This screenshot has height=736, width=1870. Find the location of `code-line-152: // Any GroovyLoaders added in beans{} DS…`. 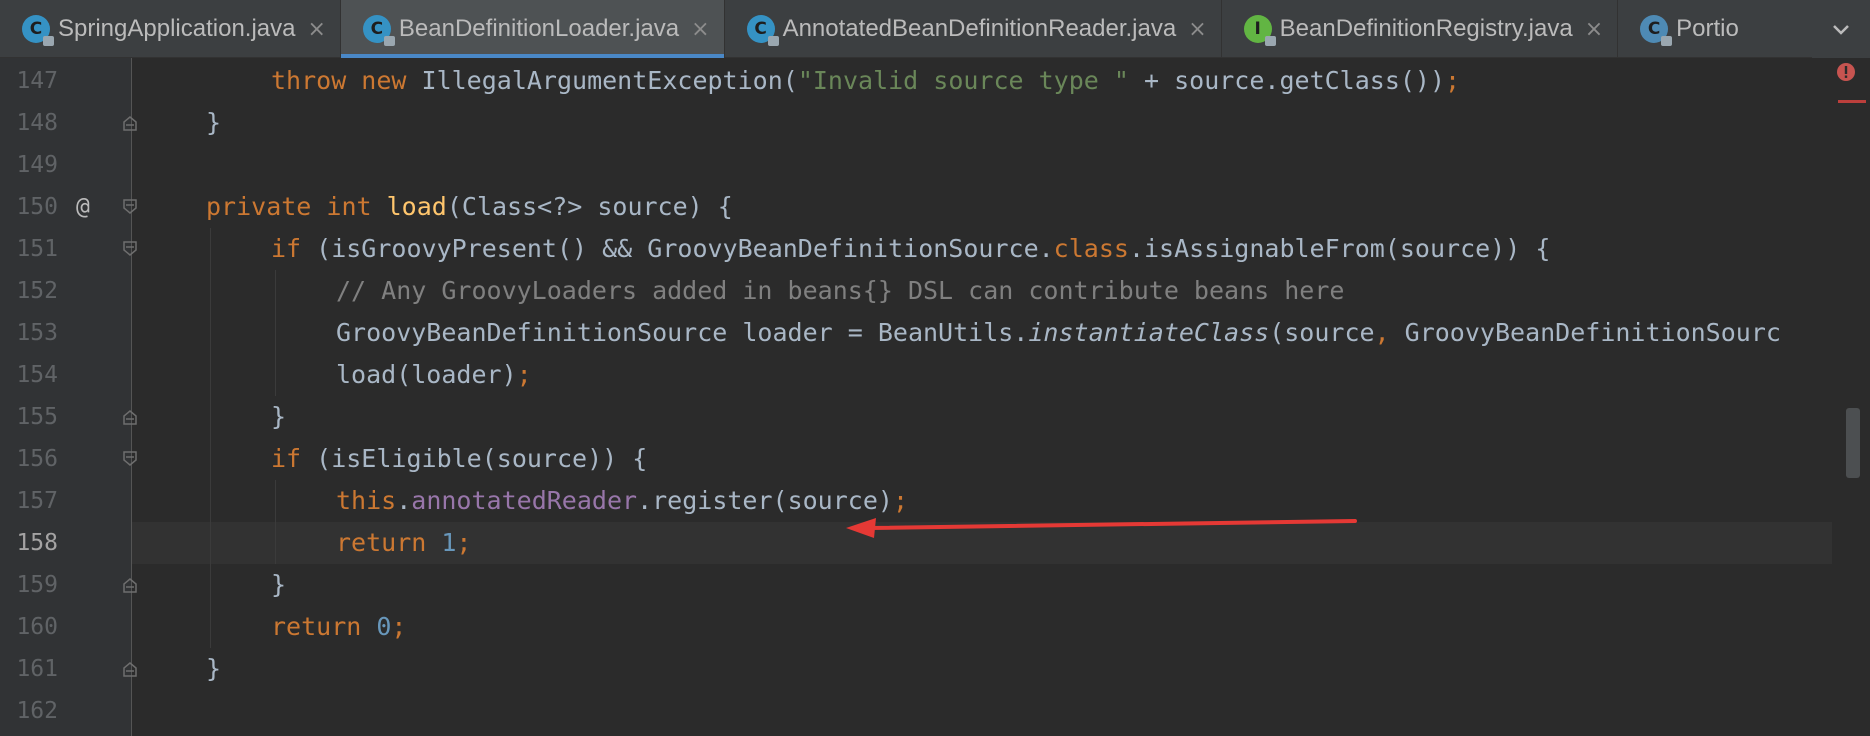

code-line-152: // Any GroovyLoaders added in beans{} DS… is located at coordinates (840, 290).